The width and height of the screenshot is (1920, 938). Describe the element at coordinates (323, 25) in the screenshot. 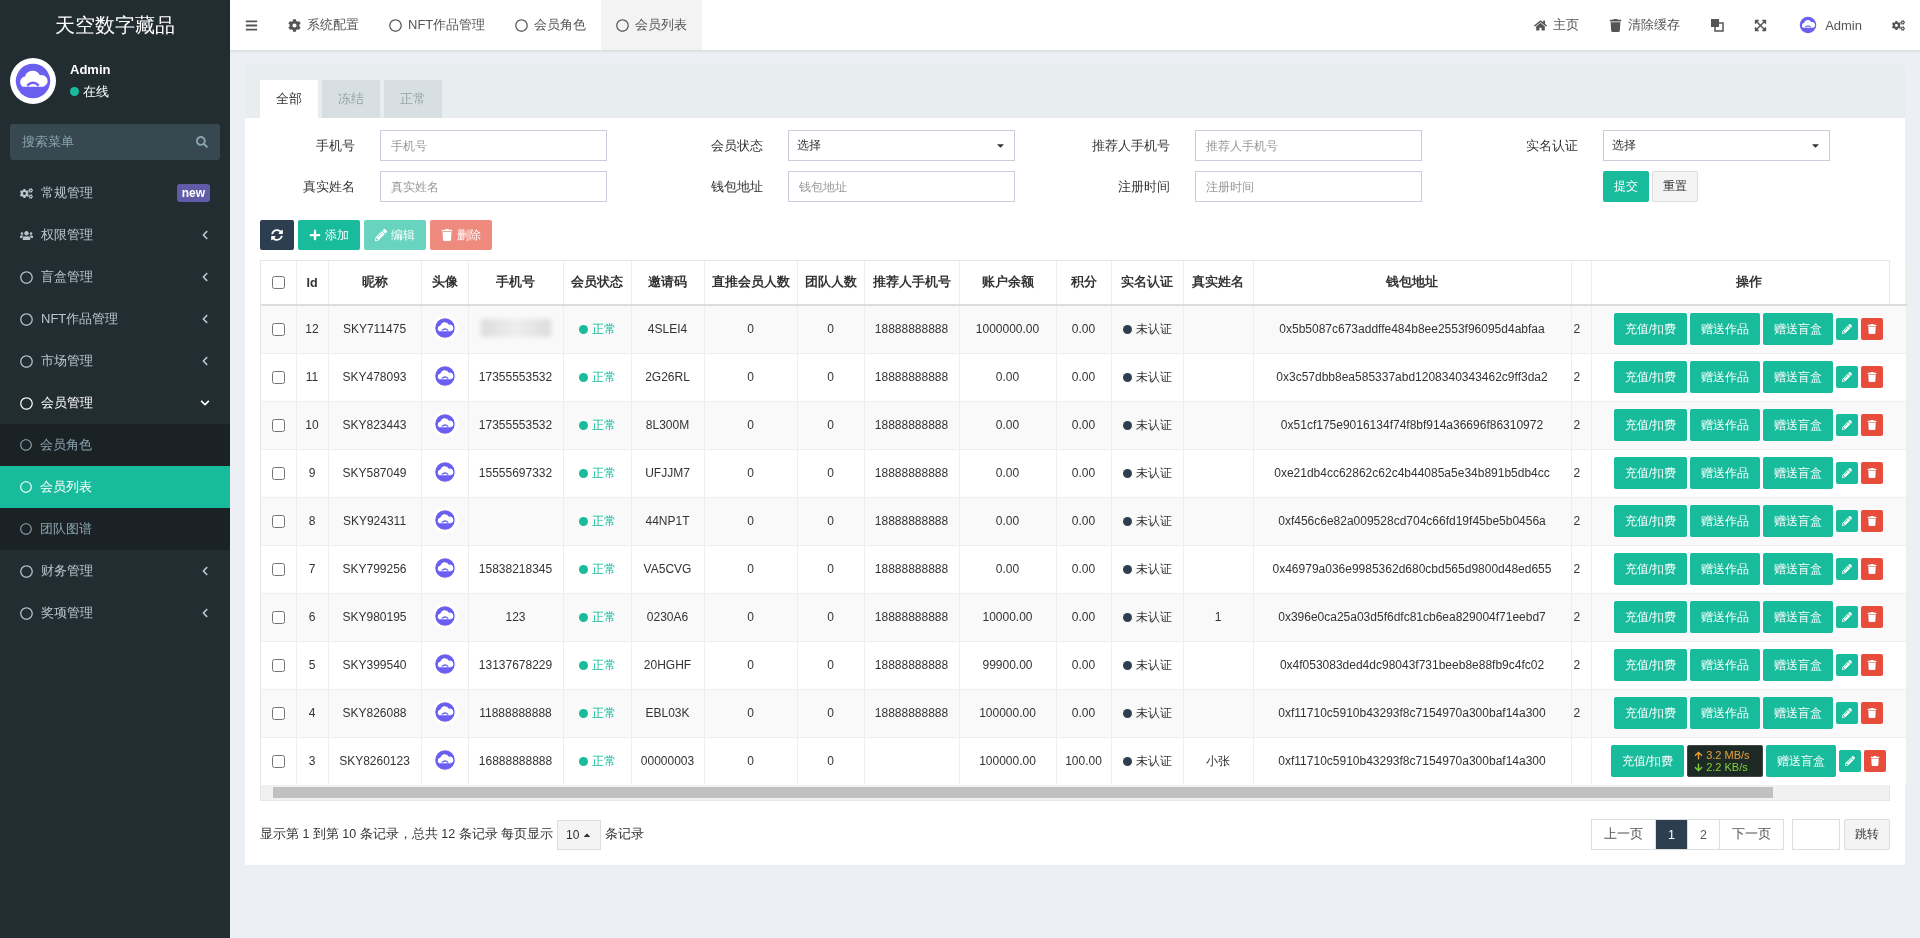

I see `nav-tab: 系统配置` at that location.